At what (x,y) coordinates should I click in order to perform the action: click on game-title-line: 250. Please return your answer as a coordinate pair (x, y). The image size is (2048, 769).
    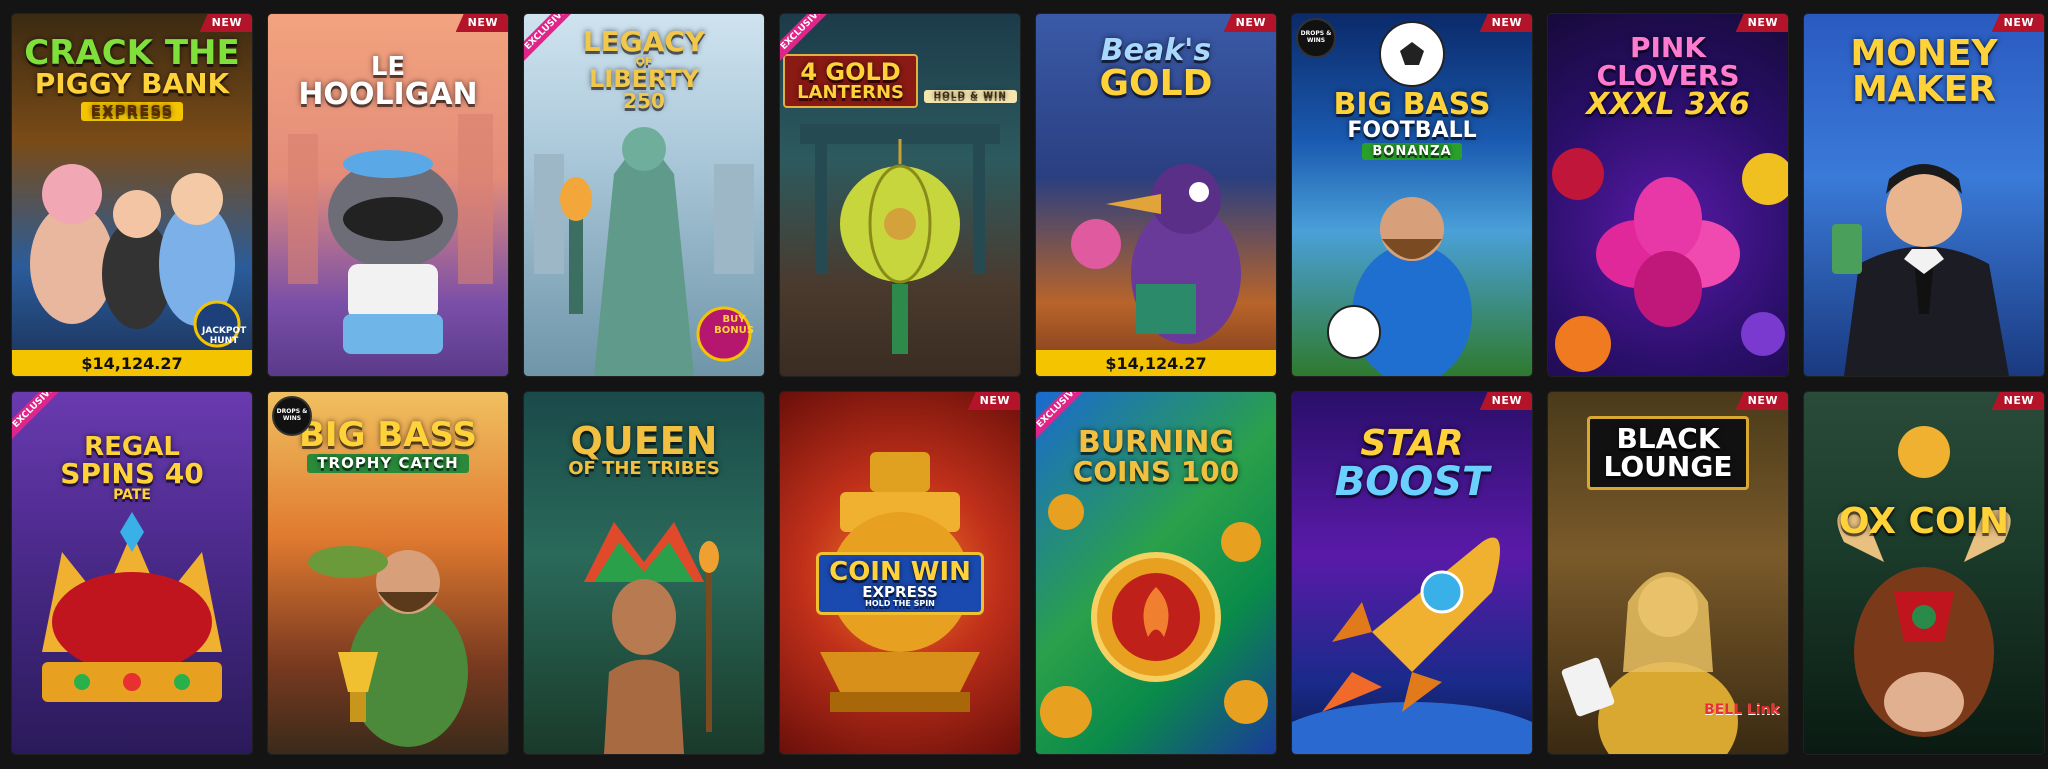
    Looking at the image, I should click on (644, 101).